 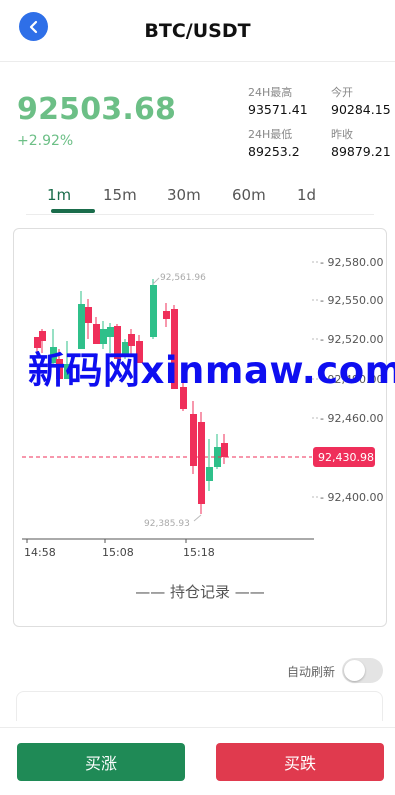 I want to click on buy-down-button: 买跌, so click(x=300, y=762).